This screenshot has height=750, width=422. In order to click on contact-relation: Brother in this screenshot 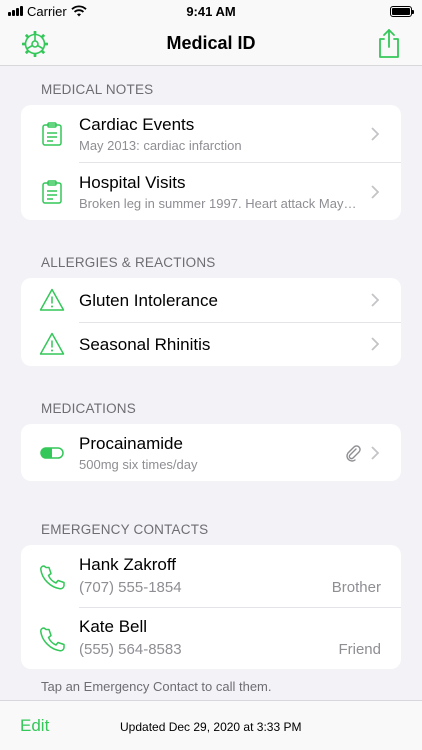, I will do `click(356, 587)`.